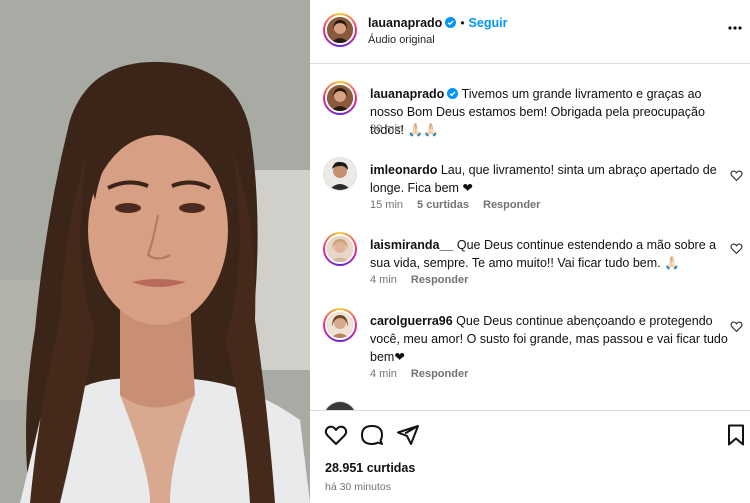 This screenshot has width=750, height=503. What do you see at coordinates (370, 468) in the screenshot?
I see `likes-count: 28.951 curtidas` at bounding box center [370, 468].